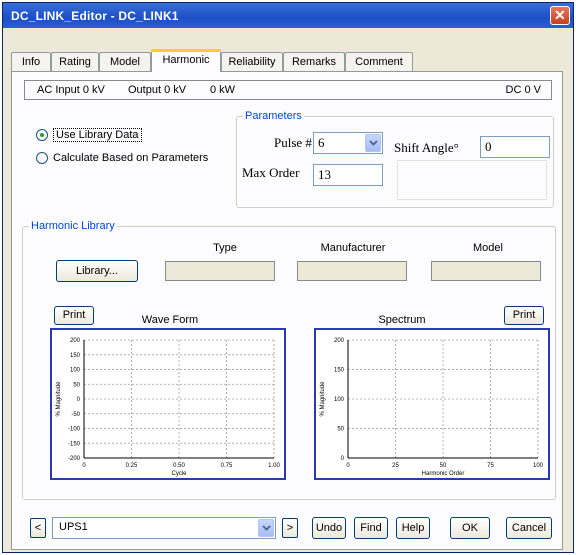  I want to click on rating-status-bar: AC Input 0 kV Output 0 kV 0 kW DC 0 V, so click(288, 90).